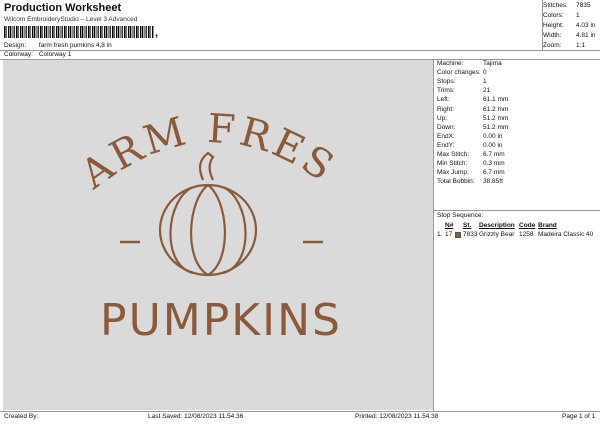 This screenshot has width=600, height=424. Describe the element at coordinates (75, 45) in the screenshot. I see `design-value: farm fresh pumkins 4,8 in` at that location.